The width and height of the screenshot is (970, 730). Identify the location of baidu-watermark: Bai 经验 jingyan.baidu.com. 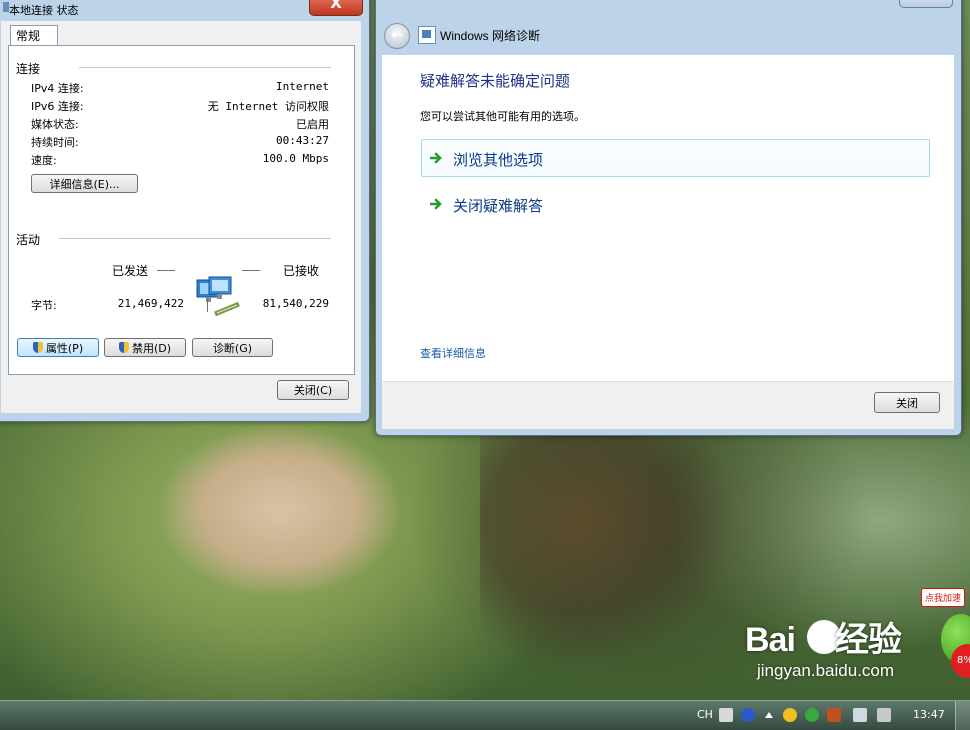
(823, 646).